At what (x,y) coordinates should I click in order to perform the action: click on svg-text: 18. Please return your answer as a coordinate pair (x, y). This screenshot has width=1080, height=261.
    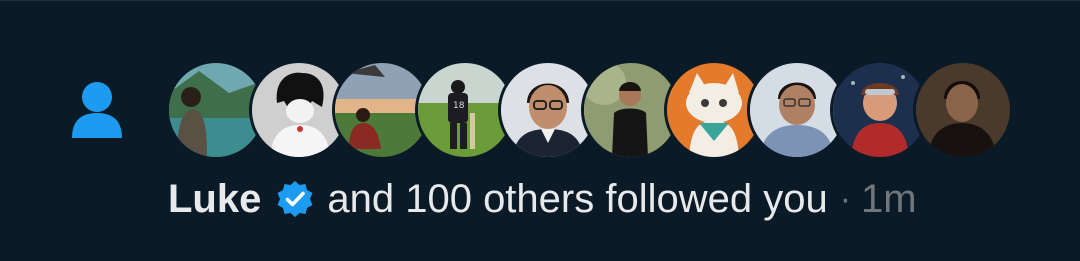
    Looking at the image, I should click on (459, 106).